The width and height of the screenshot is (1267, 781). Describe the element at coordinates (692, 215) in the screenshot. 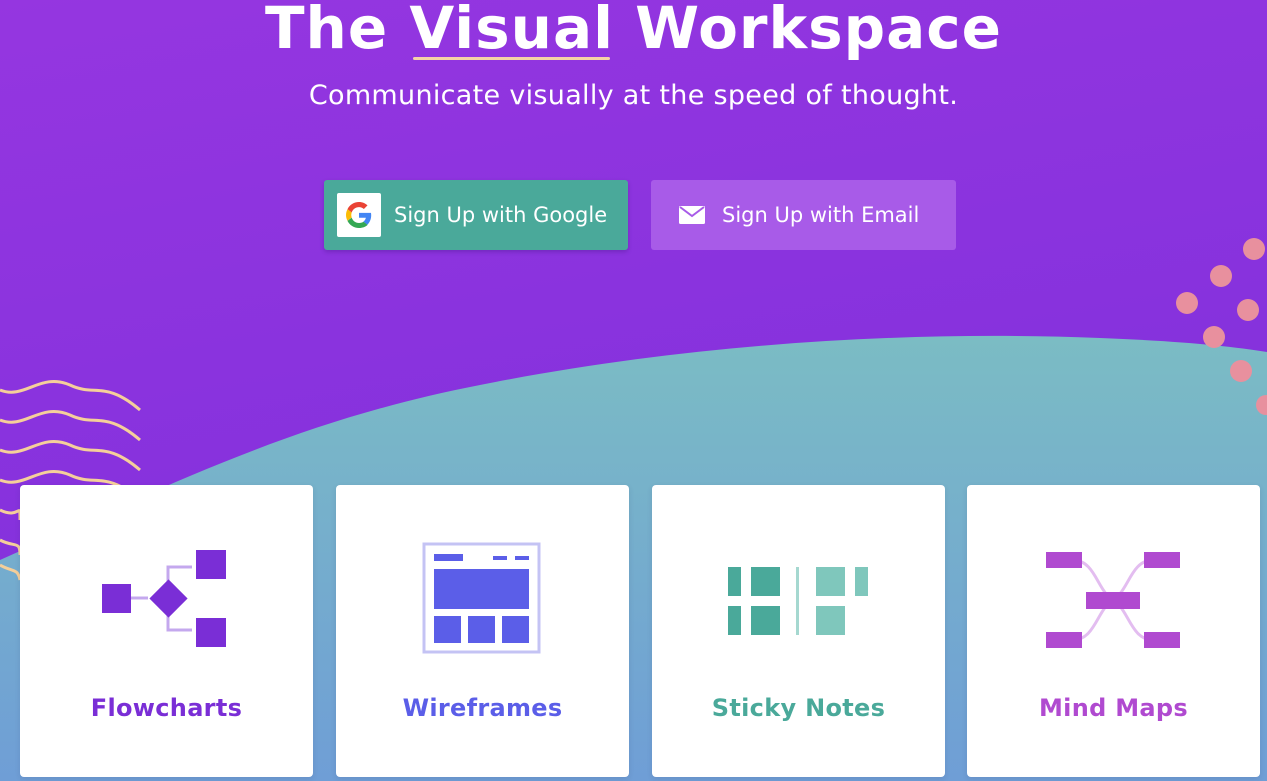

I see `envelope-icon` at that location.